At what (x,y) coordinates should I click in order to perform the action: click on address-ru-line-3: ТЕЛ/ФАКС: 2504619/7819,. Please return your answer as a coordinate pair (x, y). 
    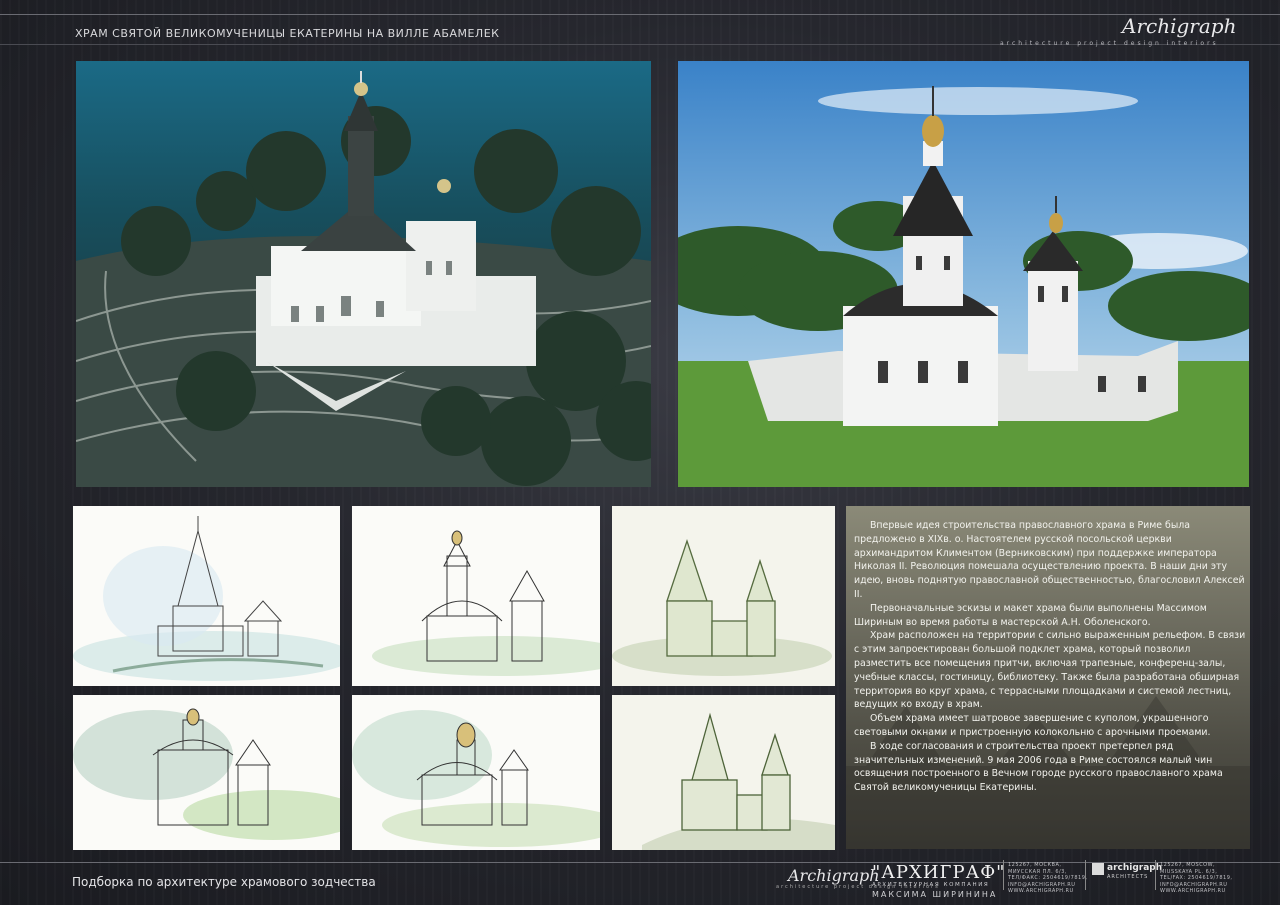
    Looking at the image, I should click on (1048, 878).